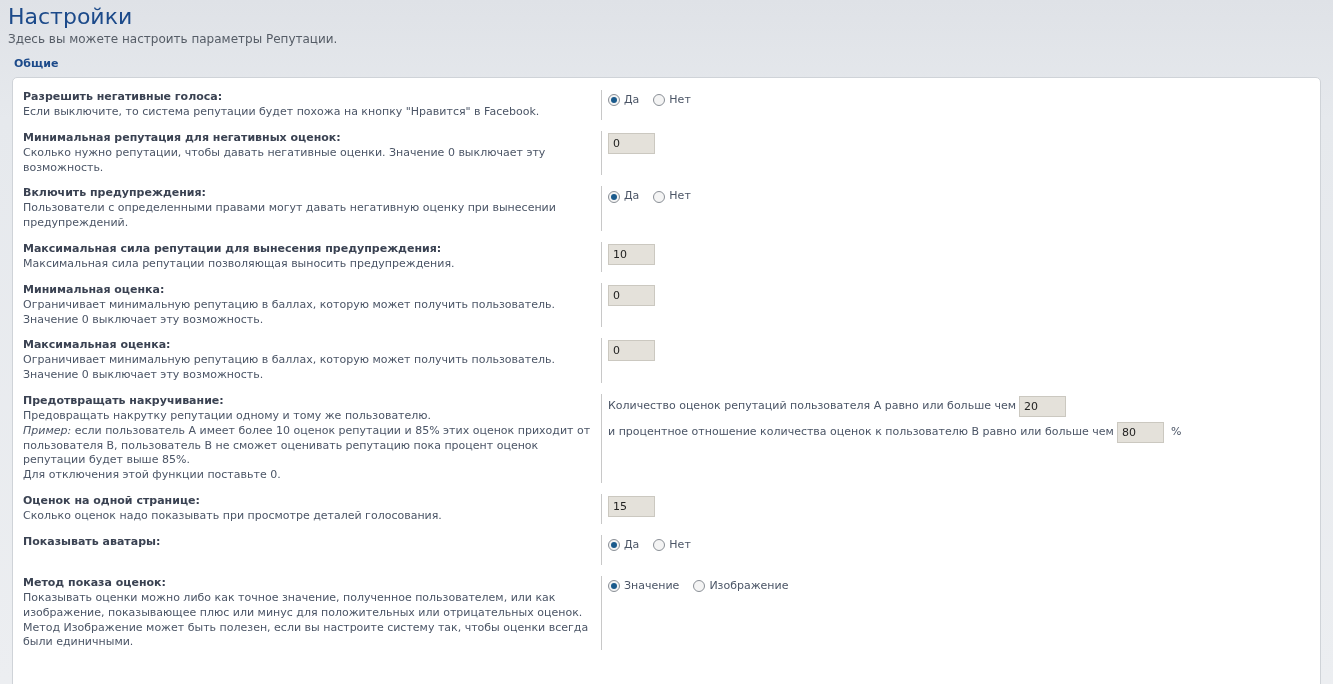 The image size is (1333, 684). I want to click on setting-description: Если выключите, то система репутации будет похожа на кнопку "Нравится" в Facebook., so click(282, 112).